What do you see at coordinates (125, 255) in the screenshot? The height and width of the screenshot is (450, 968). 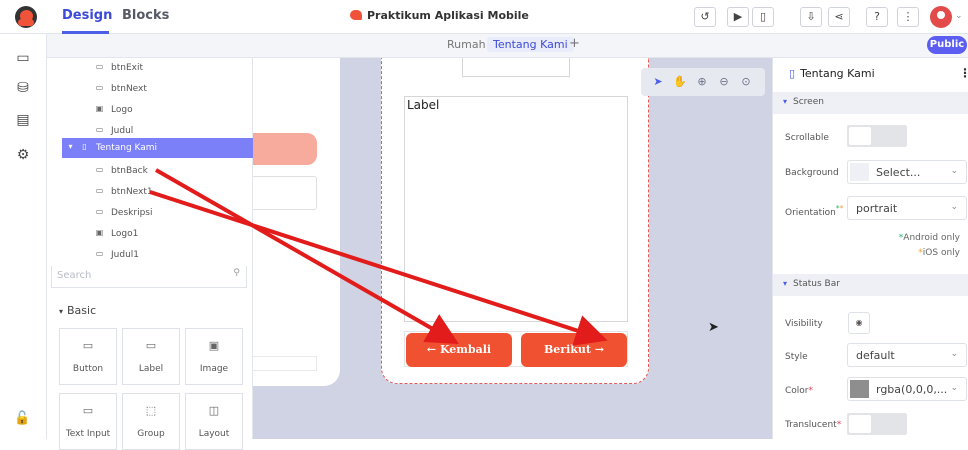 I see `tree-item-label: Judul1` at bounding box center [125, 255].